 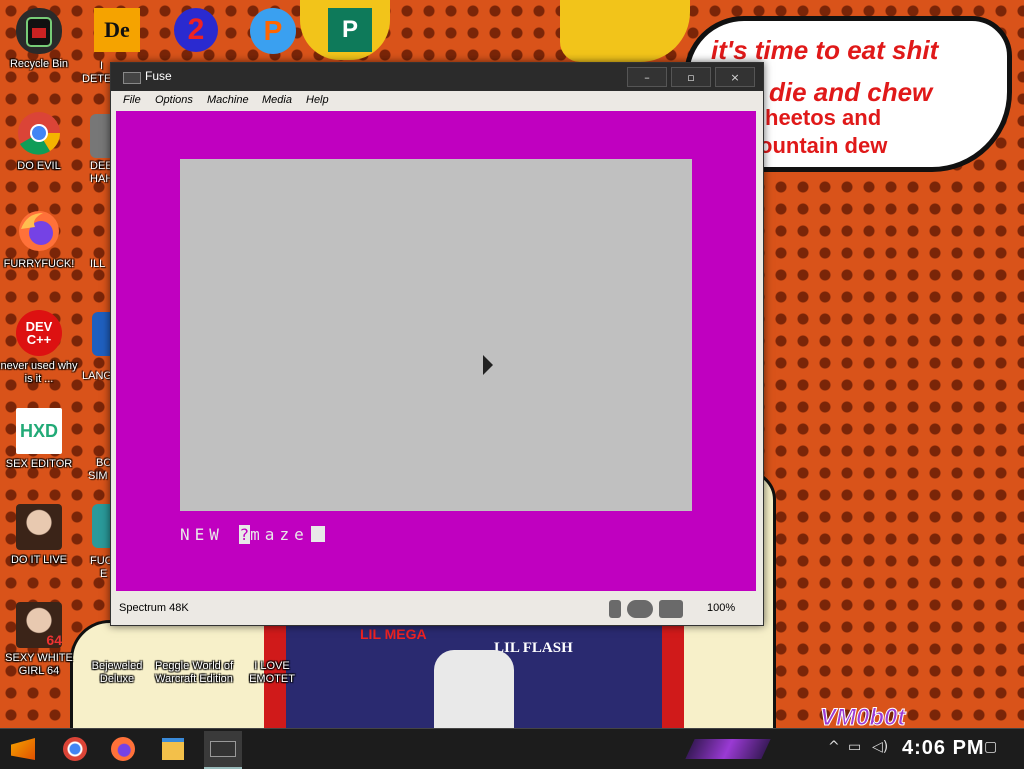 What do you see at coordinates (854, 747) in the screenshot?
I see `network-icon: ▭` at bounding box center [854, 747].